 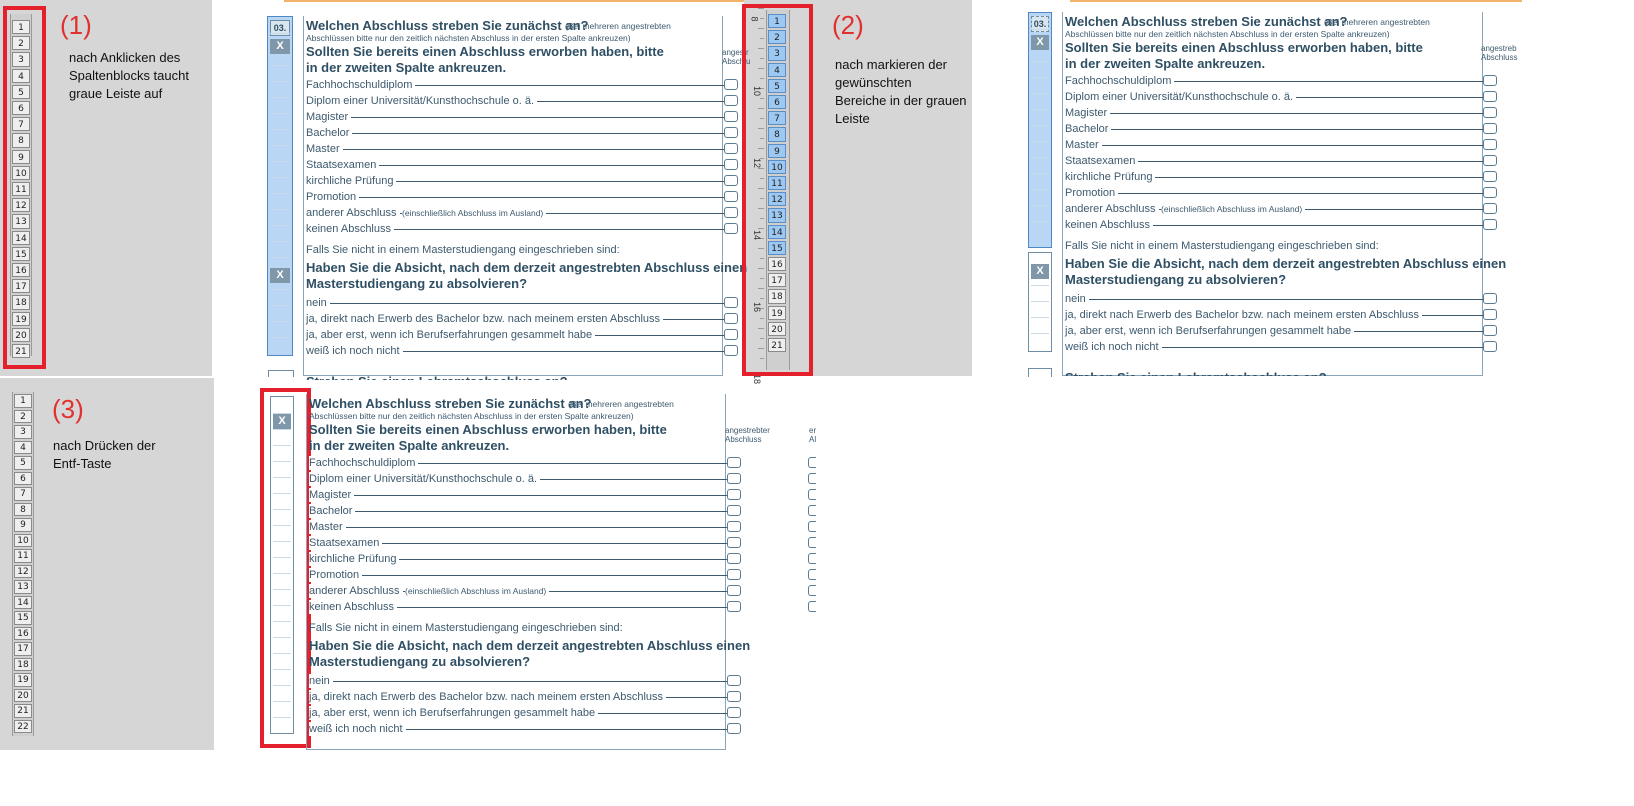 What do you see at coordinates (23, 618) in the screenshot?
I see `ruler-row-number: 15` at bounding box center [23, 618].